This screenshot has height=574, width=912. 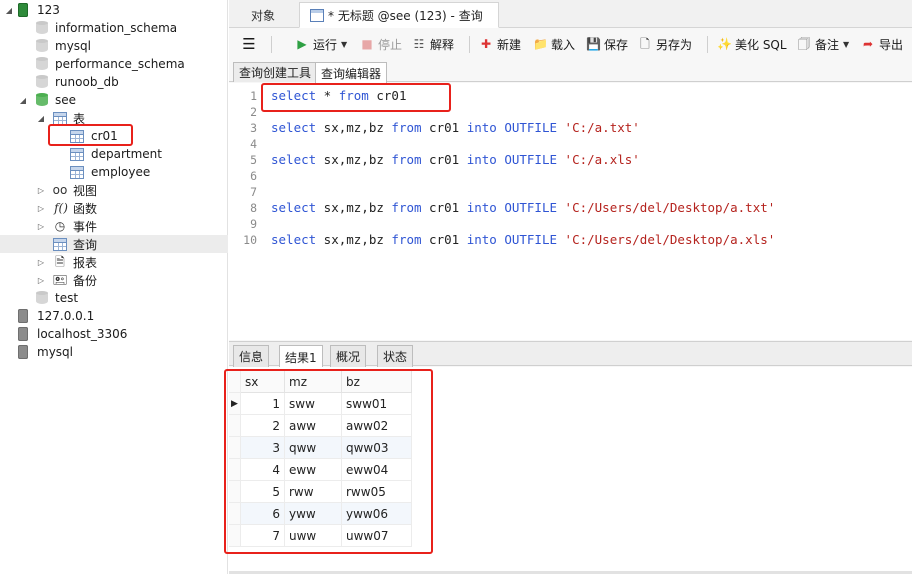 I want to click on tree-db-performance-schema: performance_schema, so click(x=114, y=64).